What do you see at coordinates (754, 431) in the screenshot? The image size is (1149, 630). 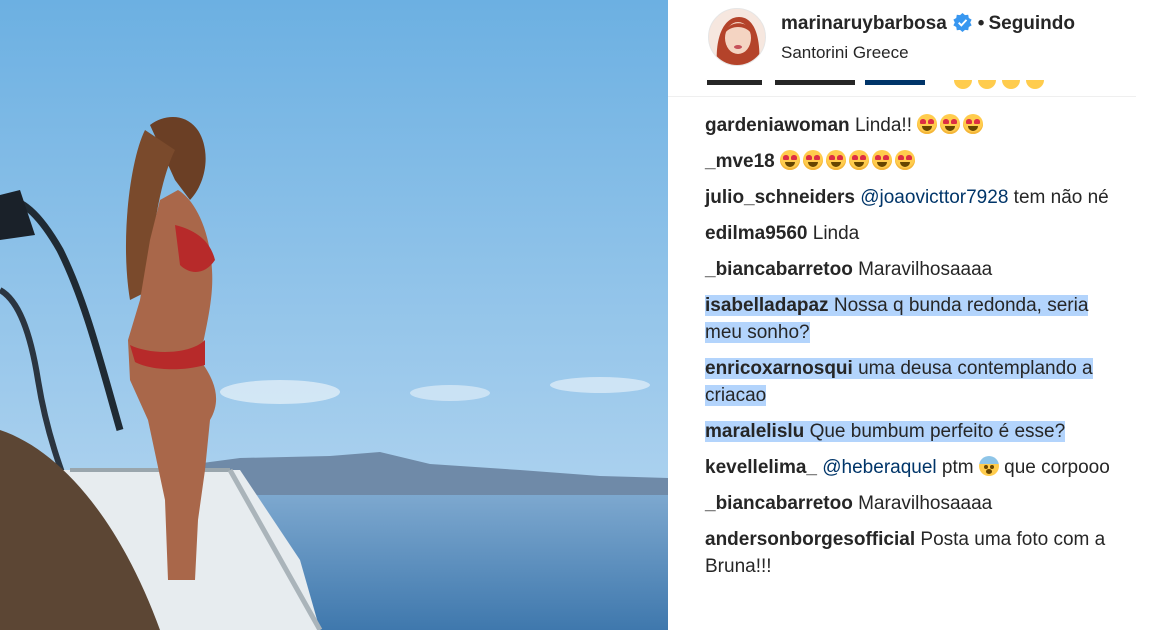 I see `comment-username: maralelislu` at bounding box center [754, 431].